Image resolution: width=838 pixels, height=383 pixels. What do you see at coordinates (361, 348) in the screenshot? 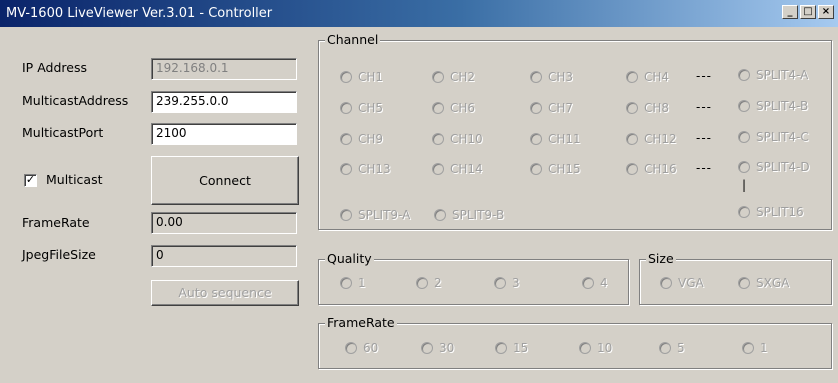
I see `radio-fps-60: 60` at bounding box center [361, 348].